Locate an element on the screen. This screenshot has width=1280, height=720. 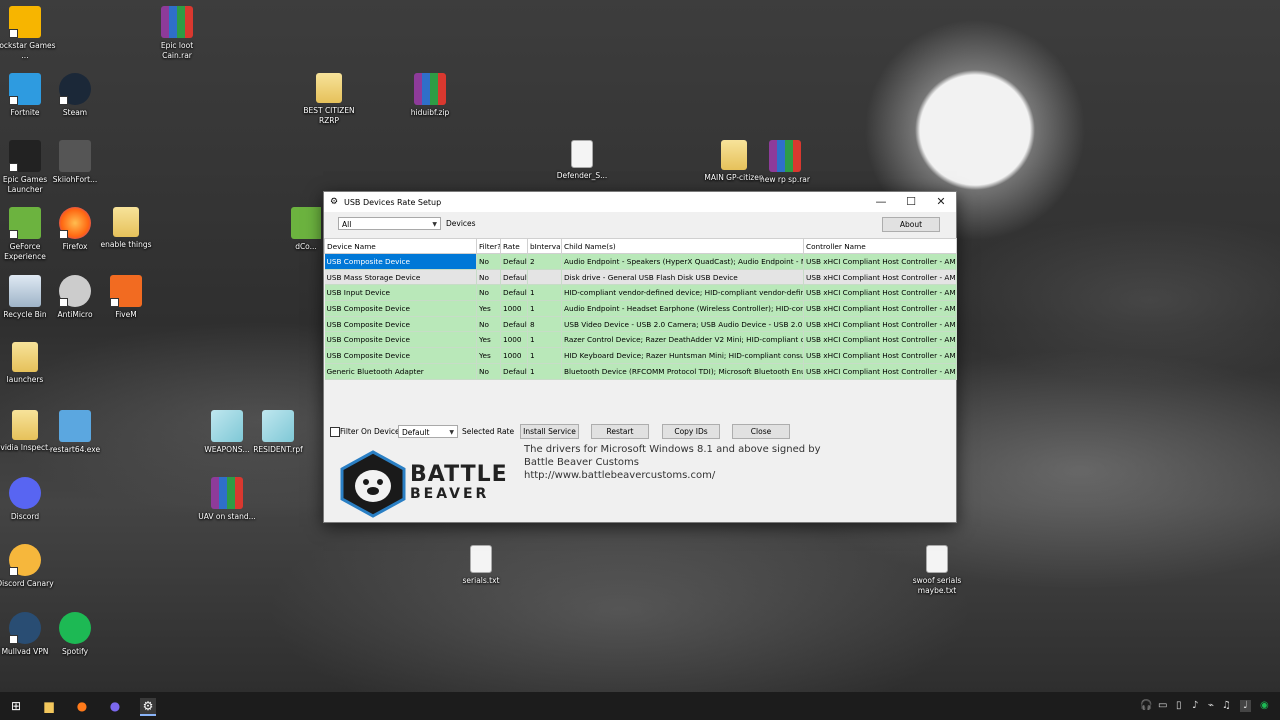
rate-select: Default ▼ is located at coordinates (428, 431).